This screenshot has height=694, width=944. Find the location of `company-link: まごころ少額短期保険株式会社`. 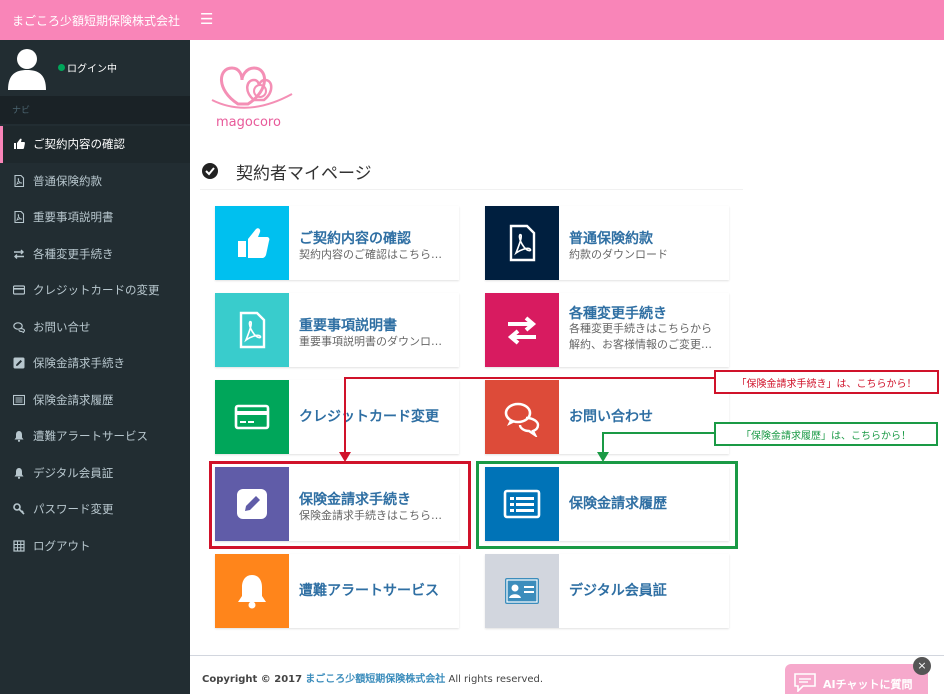

company-link: まごころ少額短期保険株式会社 is located at coordinates (375, 679).